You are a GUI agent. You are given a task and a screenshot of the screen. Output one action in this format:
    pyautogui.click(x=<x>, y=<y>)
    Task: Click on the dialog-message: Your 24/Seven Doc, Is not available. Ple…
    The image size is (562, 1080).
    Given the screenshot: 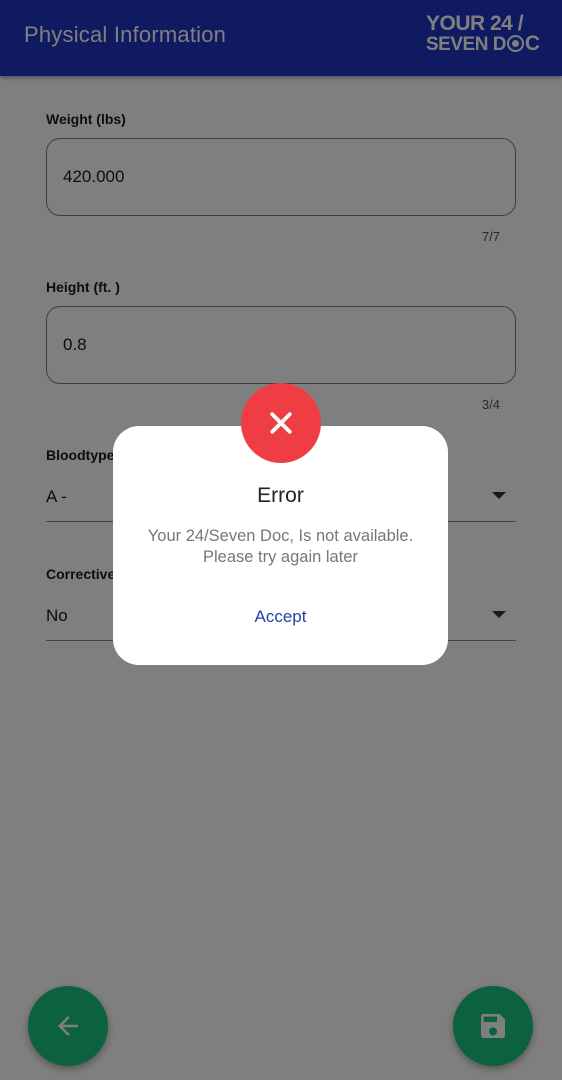 What is the action you would take?
    pyautogui.click(x=280, y=546)
    